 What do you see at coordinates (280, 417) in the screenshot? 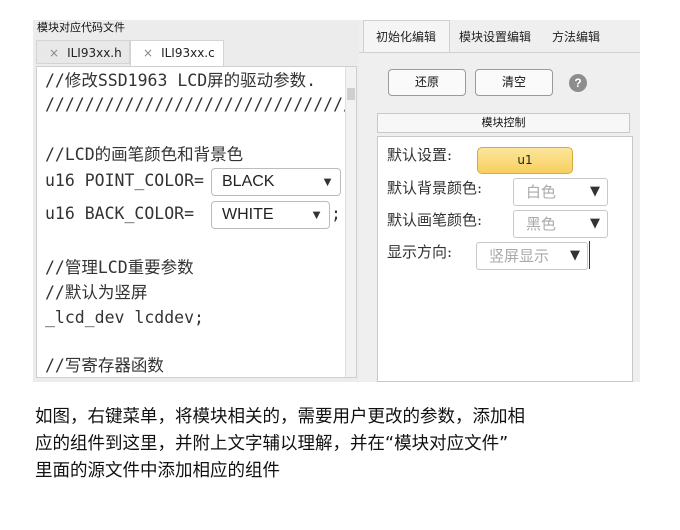
I see `caption-line: 如图，右键菜单，将模块相关的，需要用户更改的参数，添加相` at bounding box center [280, 417].